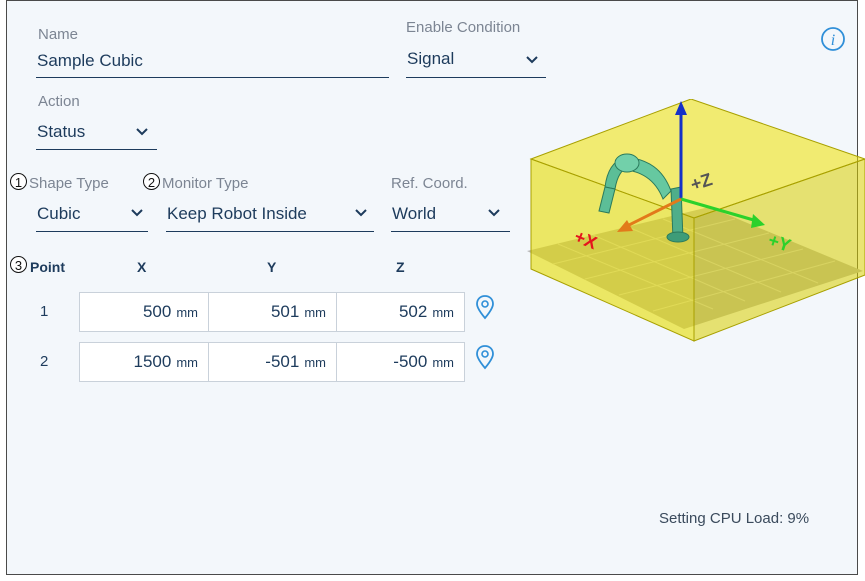 The width and height of the screenshot is (865, 581). I want to click on point-2-y-input: -501 mm, so click(272, 362).